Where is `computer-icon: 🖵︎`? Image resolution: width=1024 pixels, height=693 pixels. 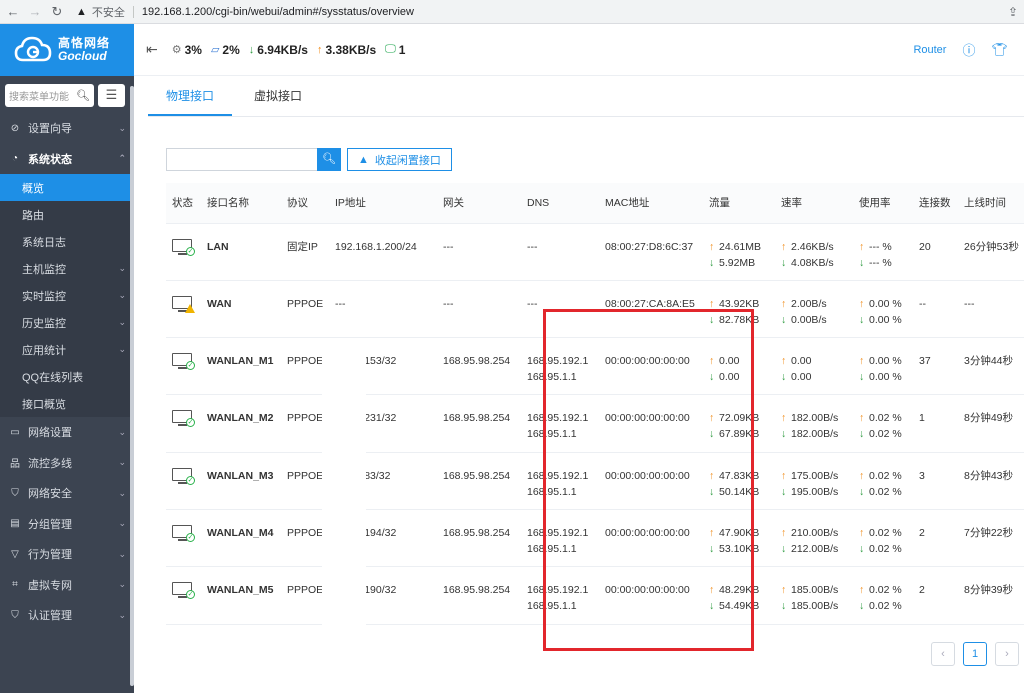 computer-icon: 🖵︎ is located at coordinates (390, 49).